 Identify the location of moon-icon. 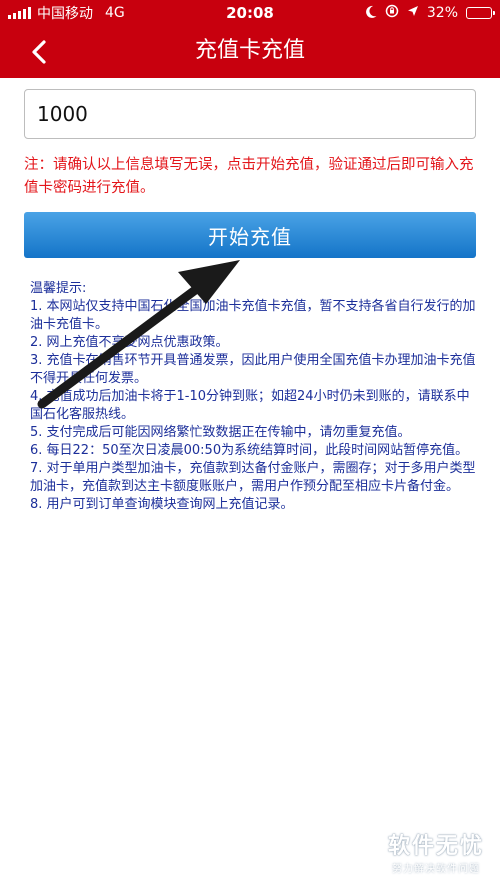
(371, 13).